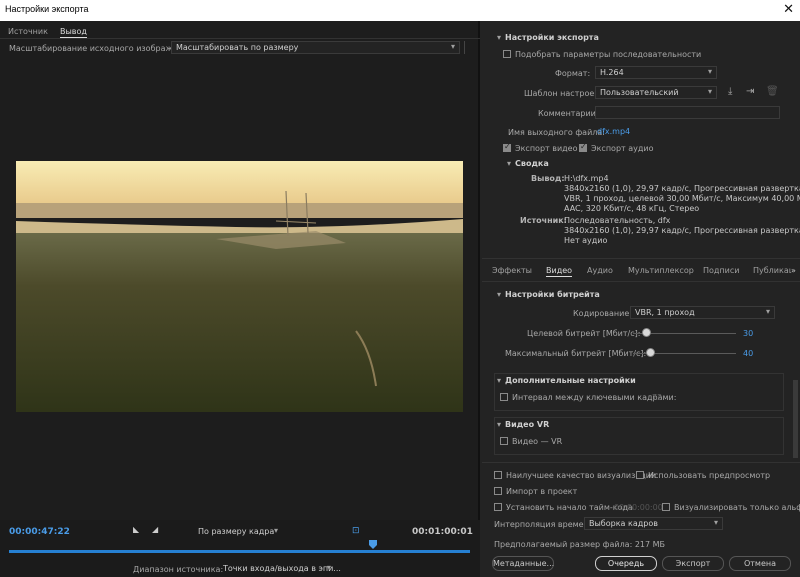  I want to click on comments-label: Комментарии:, so click(568, 113).